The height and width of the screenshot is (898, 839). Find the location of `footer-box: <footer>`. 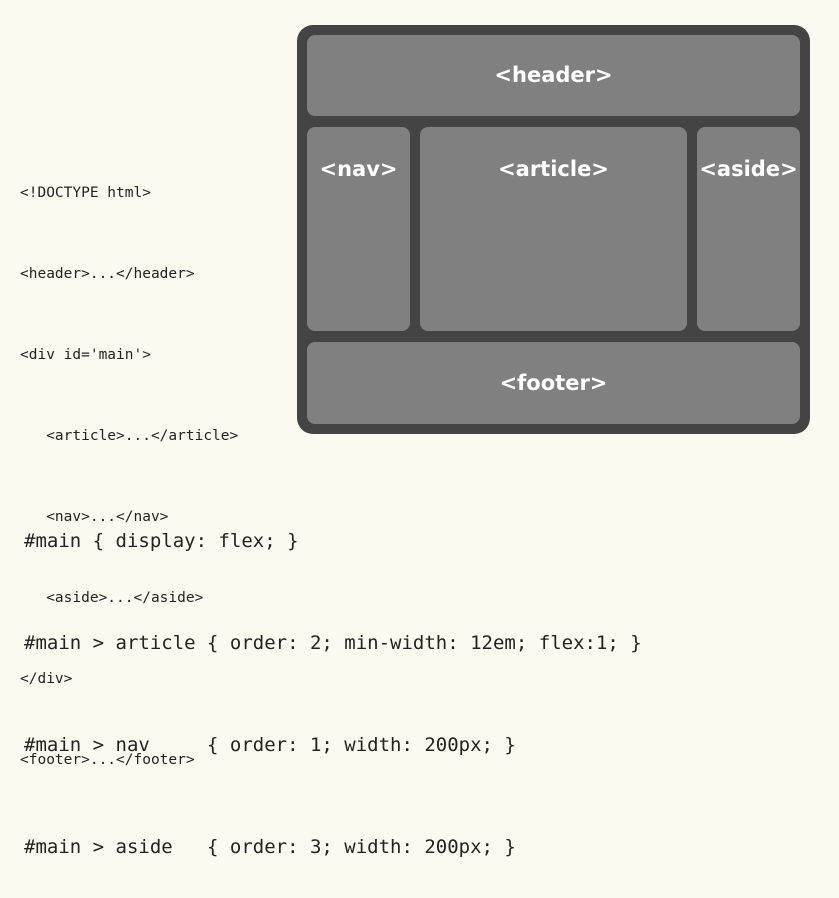

footer-box: <footer> is located at coordinates (553, 383).